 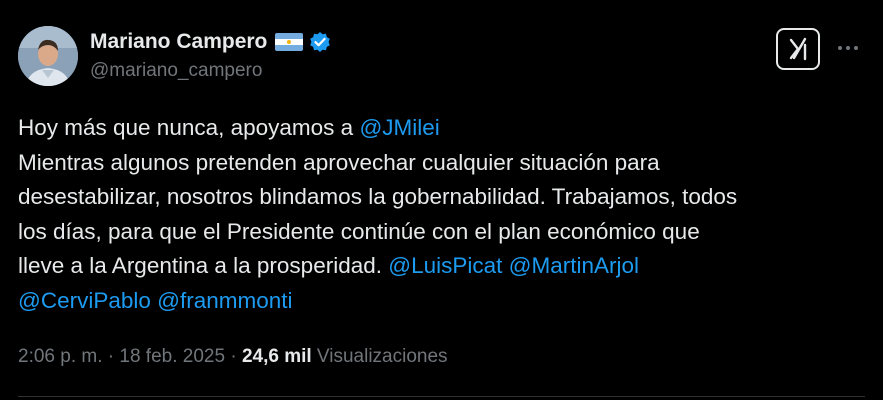 What do you see at coordinates (172, 356) in the screenshot?
I see `tweet-date: 18 feb. 2025` at bounding box center [172, 356].